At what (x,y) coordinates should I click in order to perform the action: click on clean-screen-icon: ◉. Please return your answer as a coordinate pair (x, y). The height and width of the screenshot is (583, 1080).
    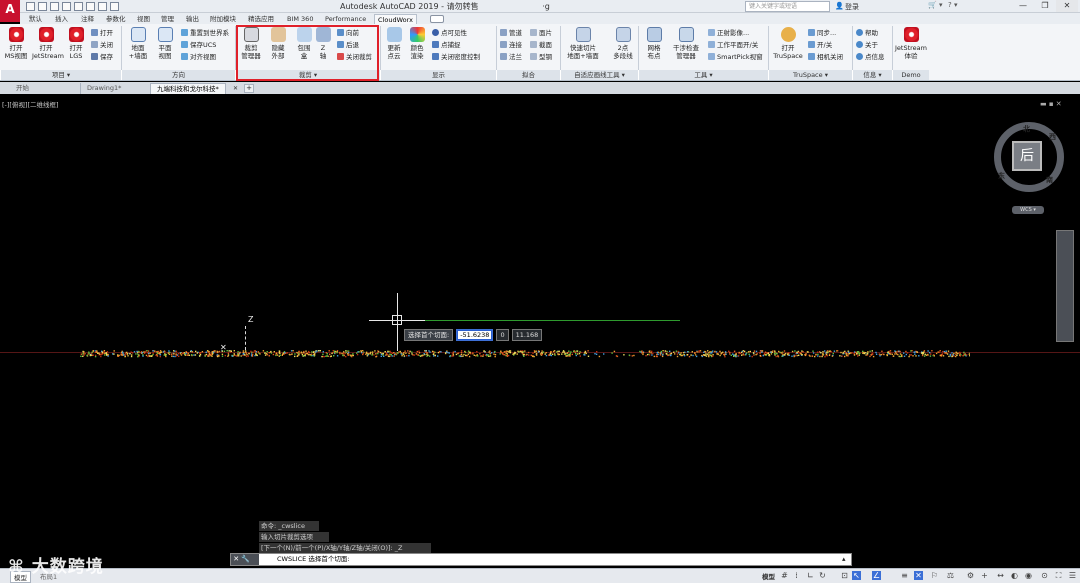
    Looking at the image, I should click on (1028, 575).